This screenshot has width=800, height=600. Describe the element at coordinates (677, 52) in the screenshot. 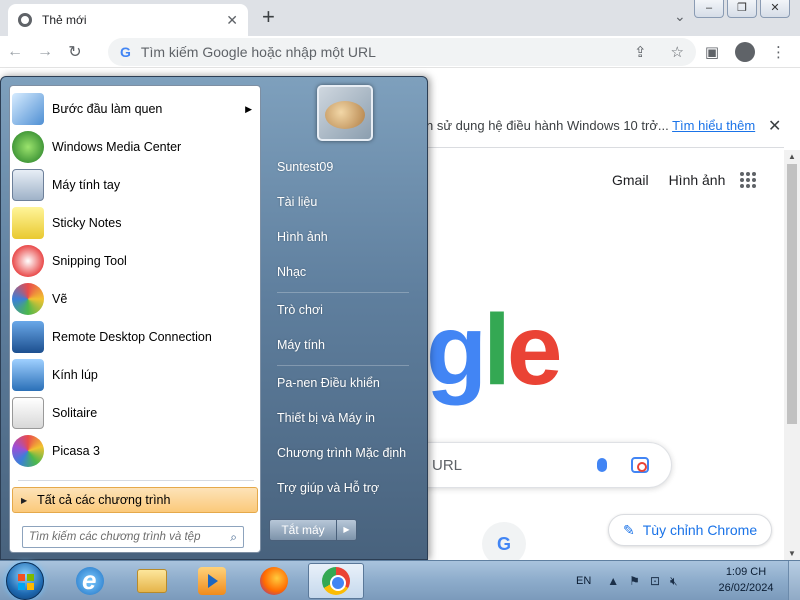

I see `bookmark-star-icon: ☆` at that location.